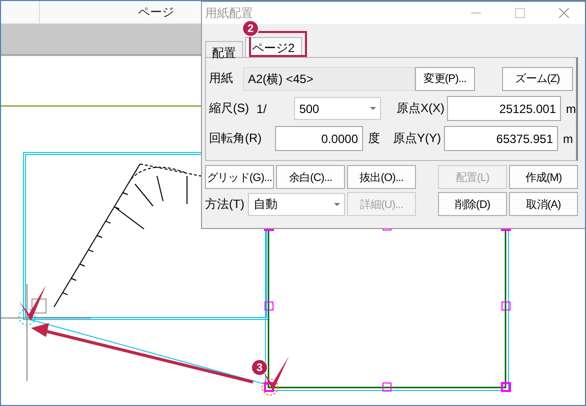 The width and height of the screenshot is (586, 406). Describe the element at coordinates (543, 177) in the screenshot. I see `dialog-button: 作成(M)` at that location.